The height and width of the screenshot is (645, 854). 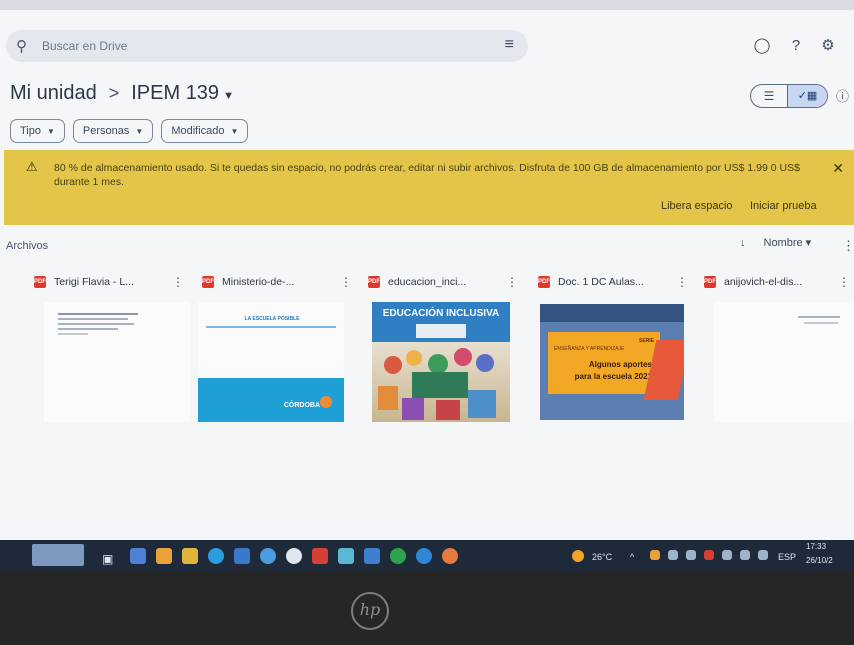 What do you see at coordinates (441, 313) in the screenshot?
I see `thumbnail-title: EDUCACIÓN INCLUSIVA` at bounding box center [441, 313].